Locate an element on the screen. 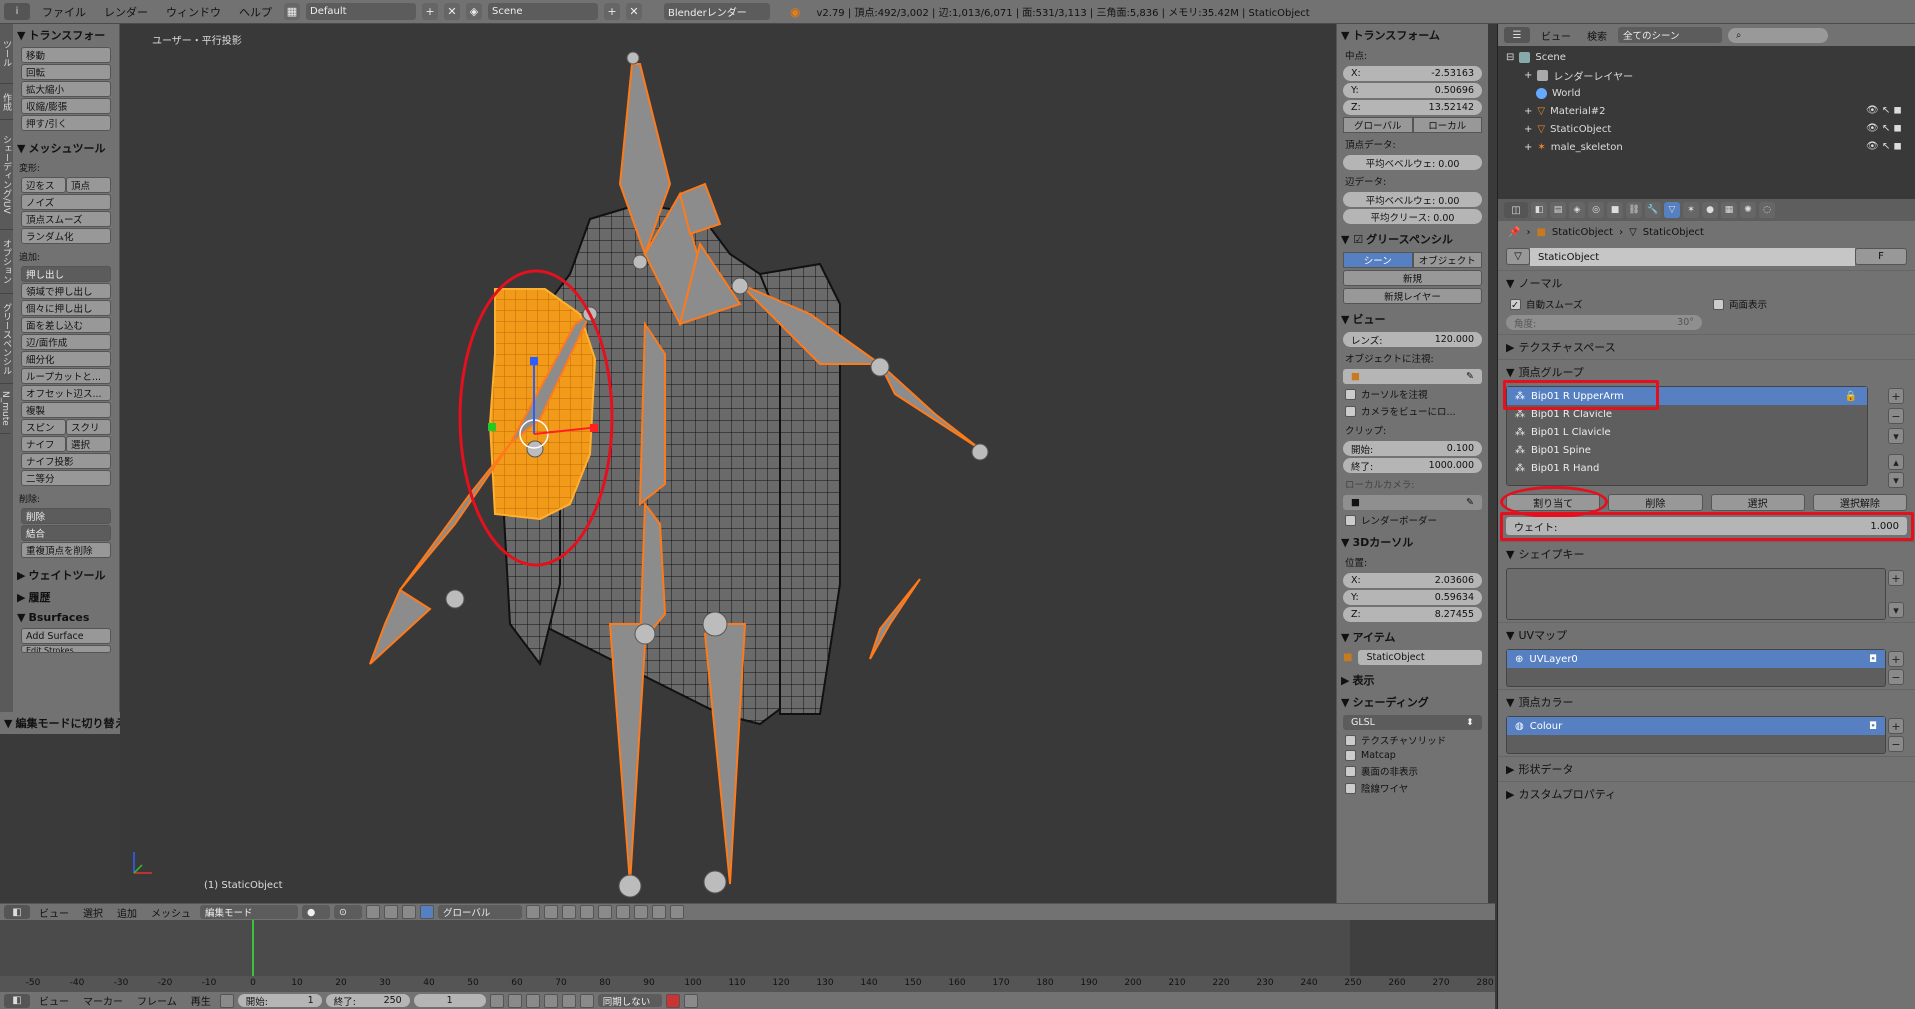 The height and width of the screenshot is (1009, 1915). current-frame-marker is located at coordinates (253, 948).